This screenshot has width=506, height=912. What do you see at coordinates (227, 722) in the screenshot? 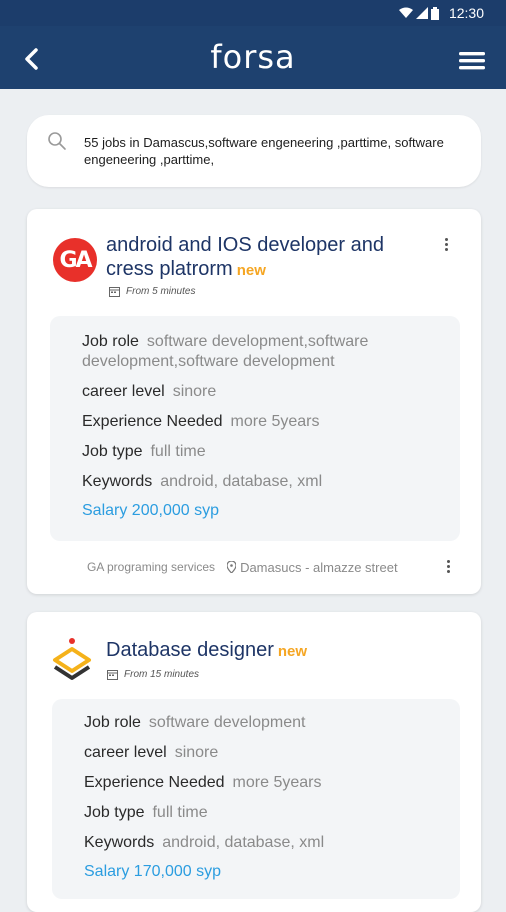
I see `job-role-value: software development` at bounding box center [227, 722].